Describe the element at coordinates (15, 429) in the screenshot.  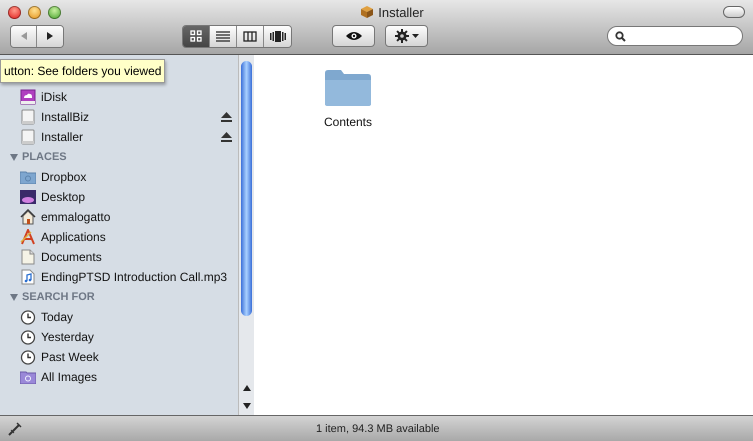
I see `pencil-icon` at that location.